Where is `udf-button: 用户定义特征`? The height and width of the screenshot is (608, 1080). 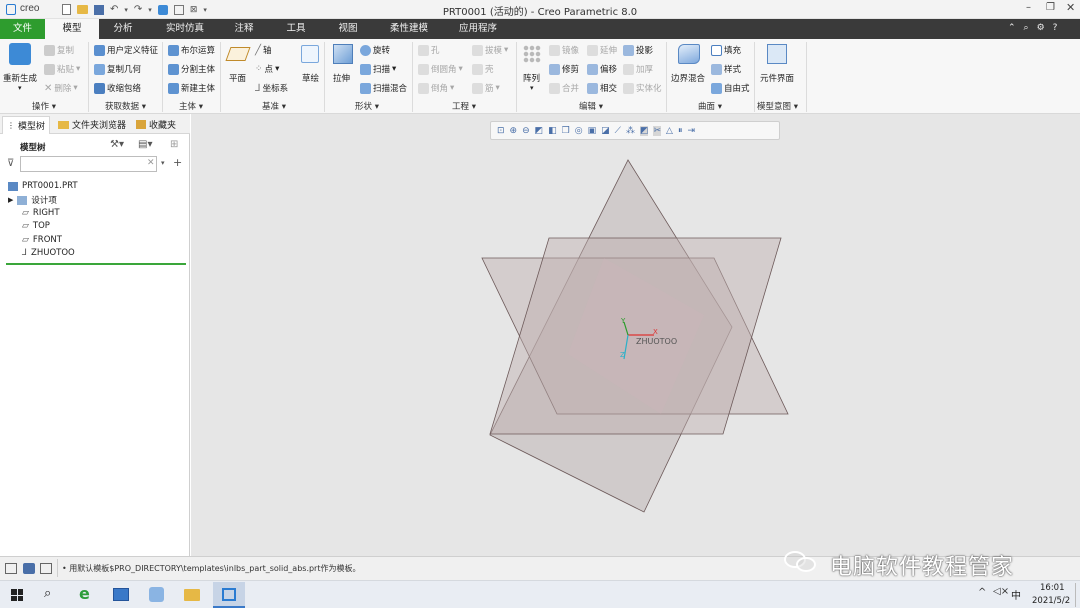 udf-button: 用户定义特征 is located at coordinates (126, 50).